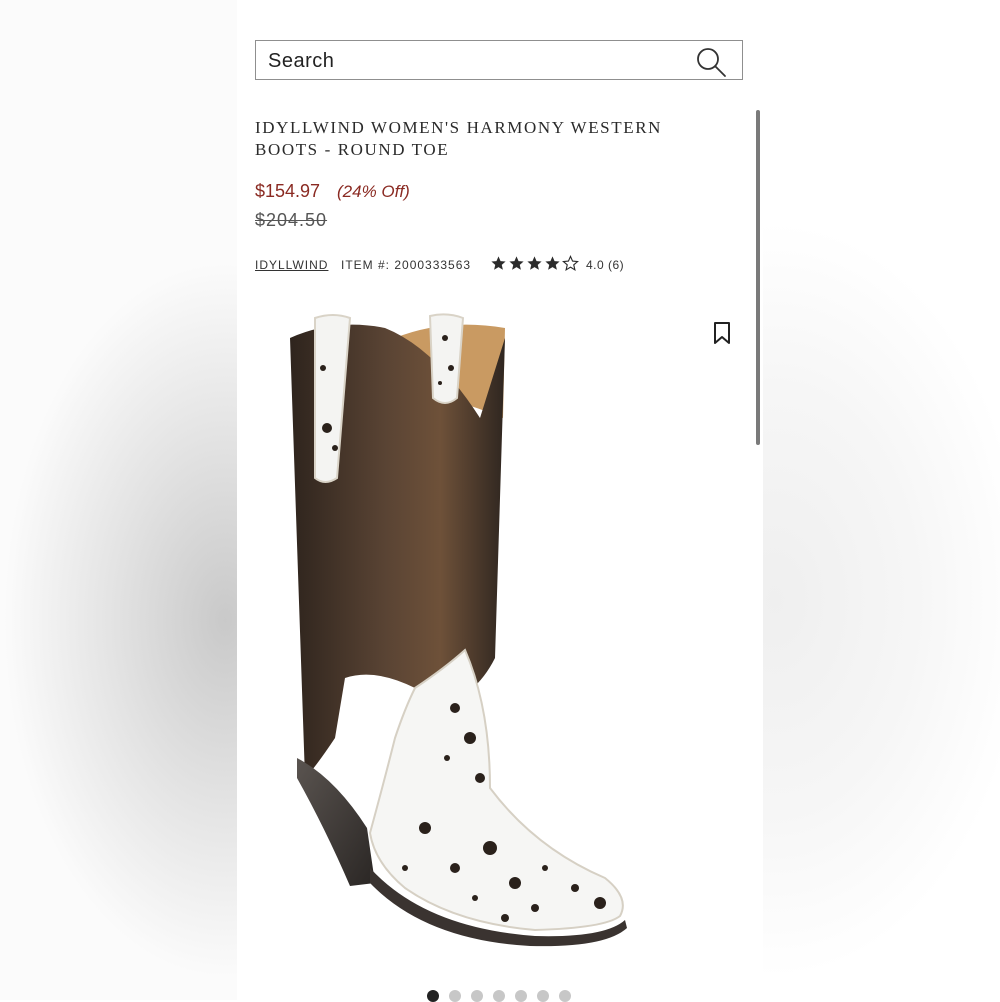 This screenshot has width=1000, height=1002. I want to click on original-price: $204.50, so click(291, 220).